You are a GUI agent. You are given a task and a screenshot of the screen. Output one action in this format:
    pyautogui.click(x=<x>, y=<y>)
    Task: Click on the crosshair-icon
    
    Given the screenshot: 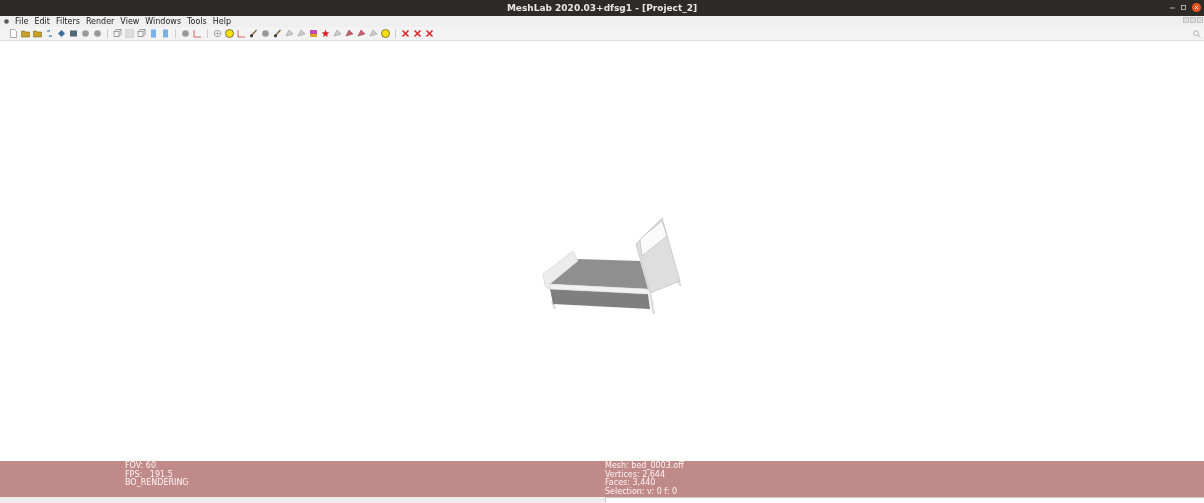 What is the action you would take?
    pyautogui.click(x=217, y=33)
    